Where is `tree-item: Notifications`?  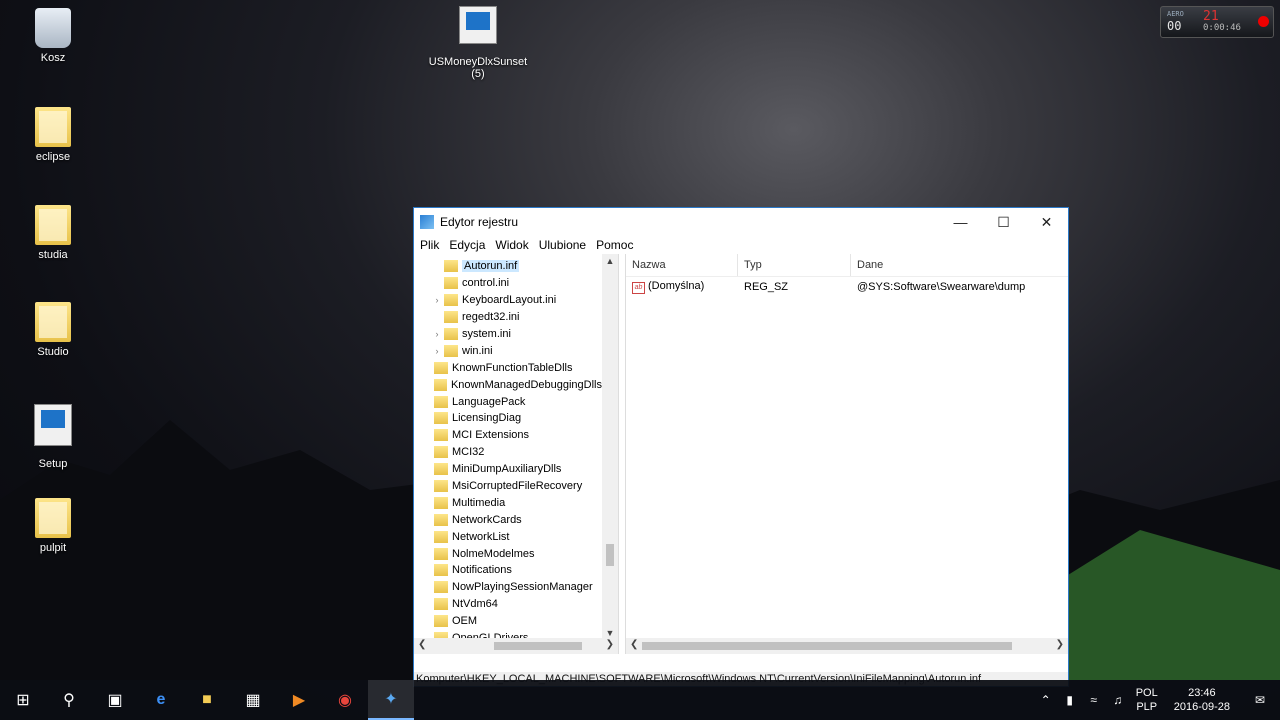 tree-item: Notifications is located at coordinates (508, 570).